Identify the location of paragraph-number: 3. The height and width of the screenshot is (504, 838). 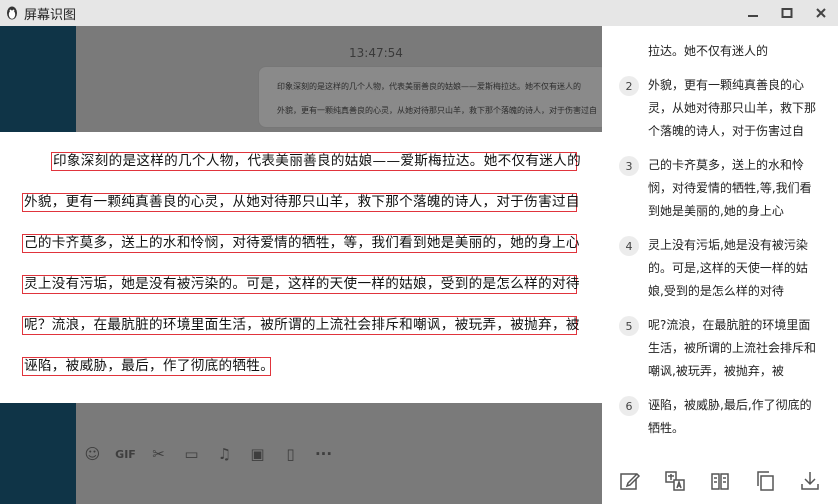
(629, 166).